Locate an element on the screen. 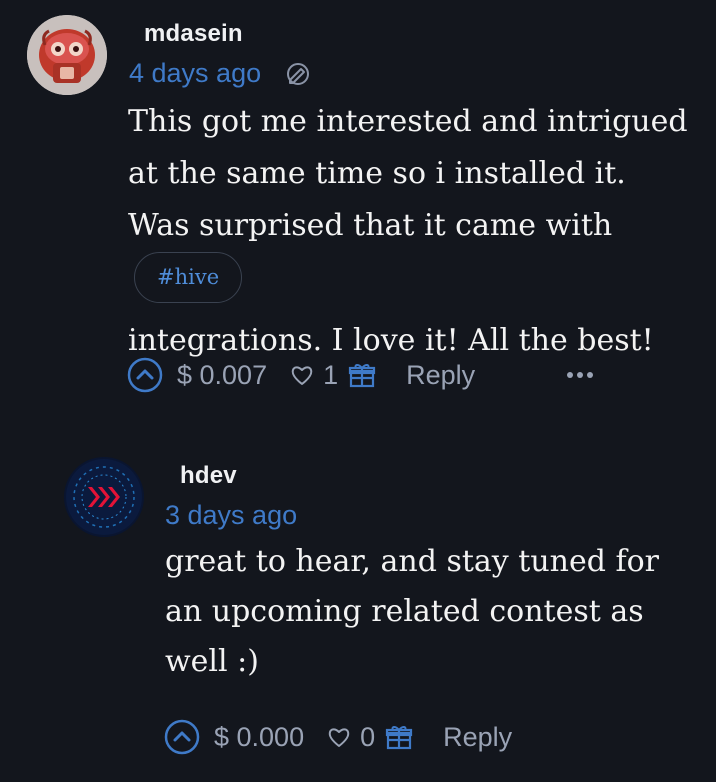 This screenshot has height=782, width=716. avatar-hdev is located at coordinates (104, 497).